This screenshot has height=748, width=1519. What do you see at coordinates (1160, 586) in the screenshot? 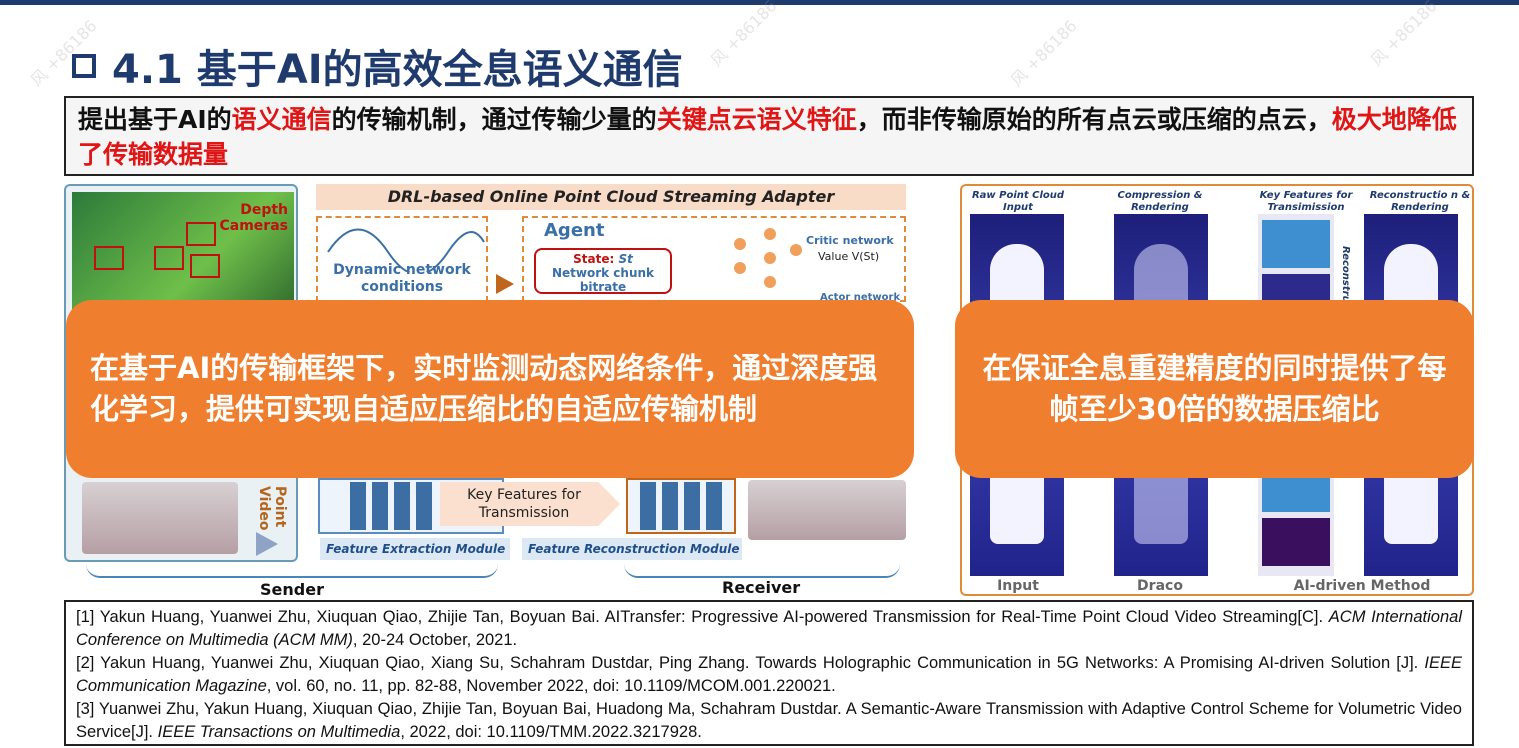
I see `foot-label-draco: Draco` at bounding box center [1160, 586].